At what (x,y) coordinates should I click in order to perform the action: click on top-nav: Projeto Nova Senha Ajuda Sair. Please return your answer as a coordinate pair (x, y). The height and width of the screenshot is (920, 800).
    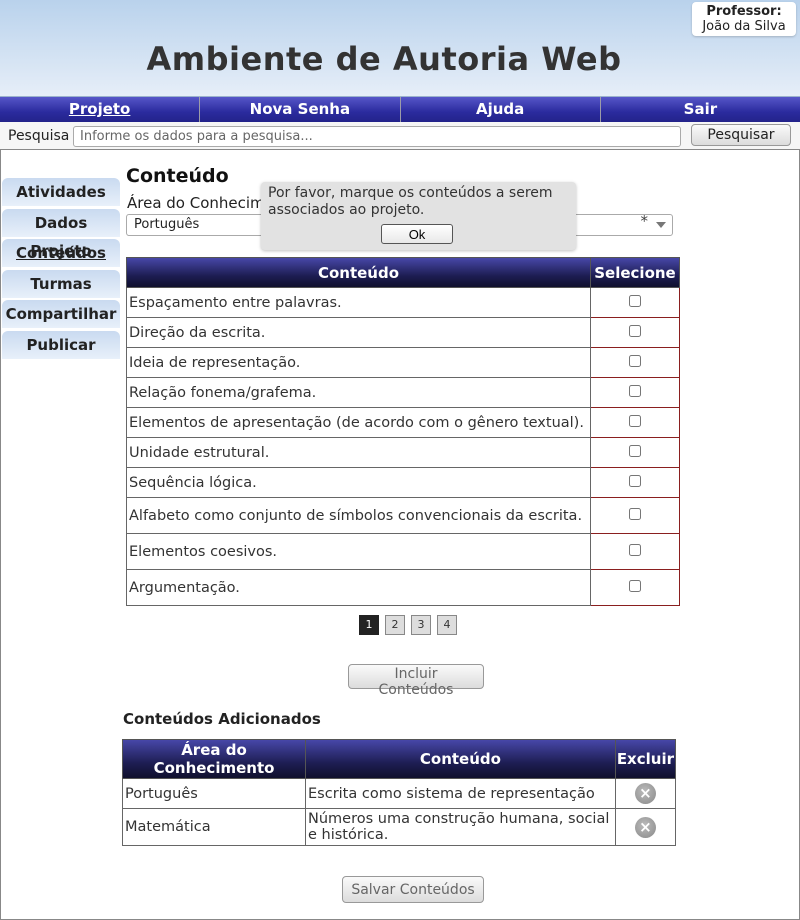
    Looking at the image, I should click on (400, 109).